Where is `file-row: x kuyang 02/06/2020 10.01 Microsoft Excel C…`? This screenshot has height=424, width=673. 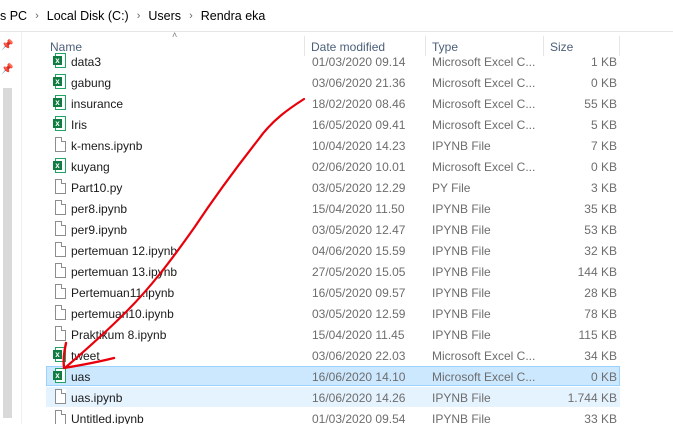 file-row: x kuyang 02/06/2020 10.01 Microsoft Excel C… is located at coordinates (333, 166).